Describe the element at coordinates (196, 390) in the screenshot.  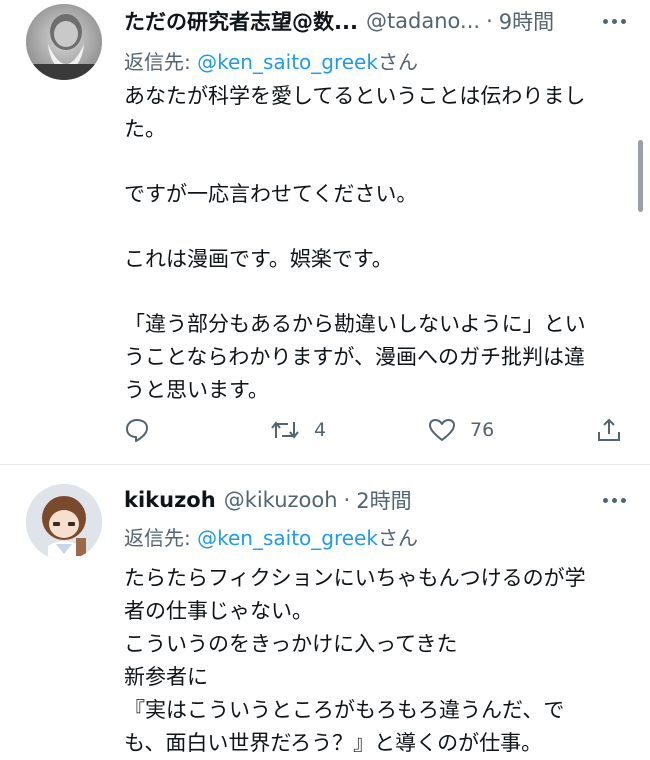
I see `tweet-line: うと思います。` at that location.